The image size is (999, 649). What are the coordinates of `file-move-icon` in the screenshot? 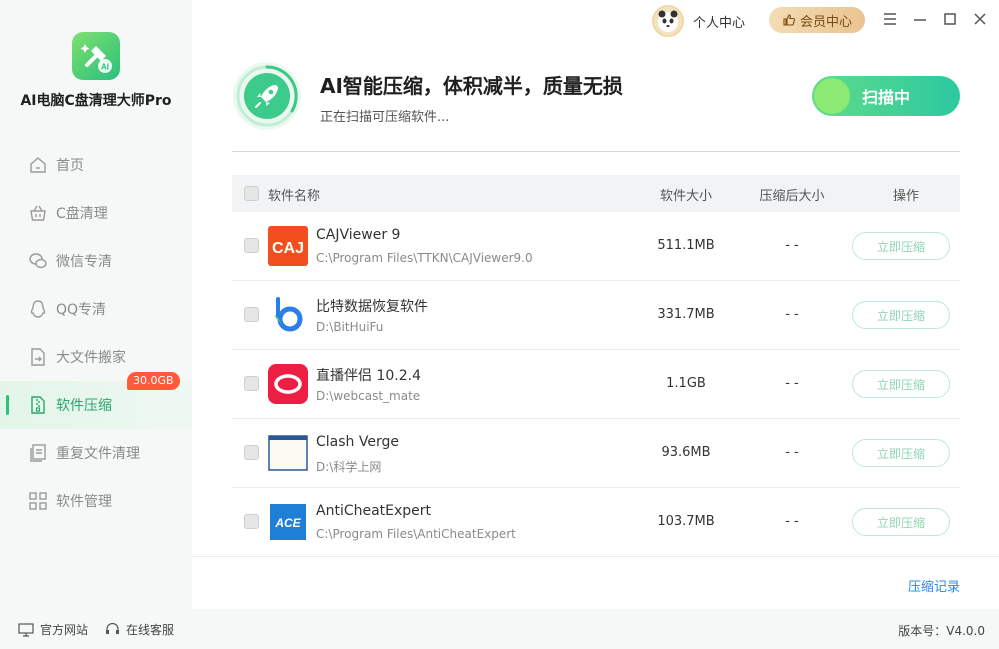 It's located at (38, 357).